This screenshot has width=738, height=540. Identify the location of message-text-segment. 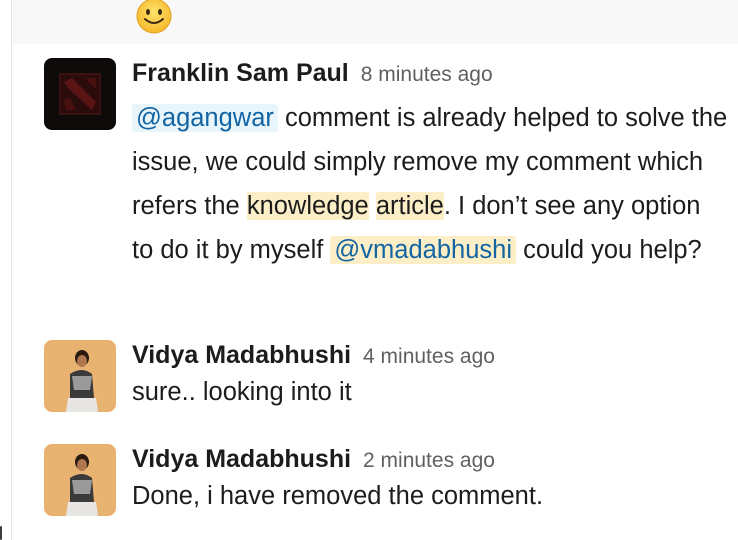
(372, 206).